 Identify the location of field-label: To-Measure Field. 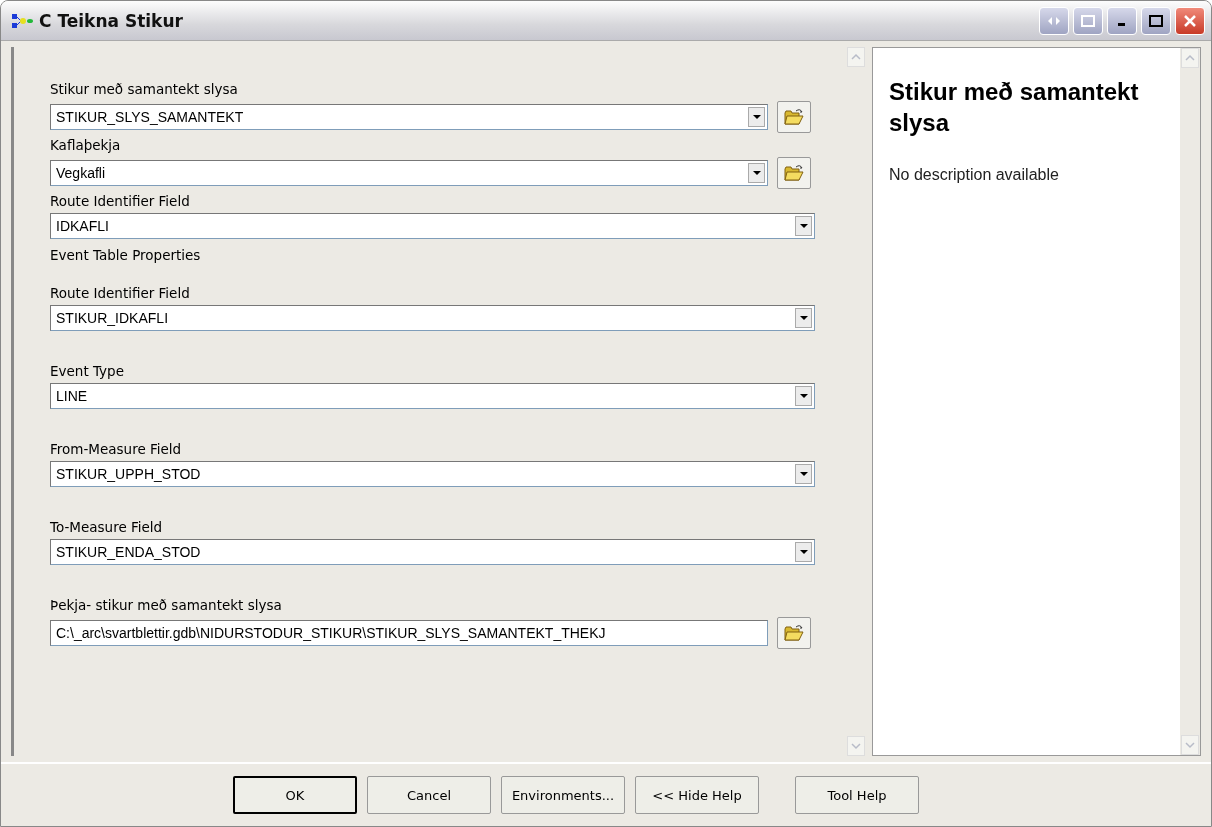
(107, 527).